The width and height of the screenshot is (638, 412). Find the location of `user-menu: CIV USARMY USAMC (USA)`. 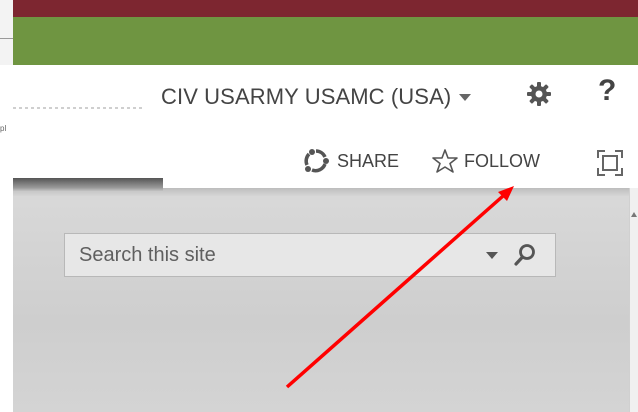

user-menu: CIV USARMY USAMC (USA) is located at coordinates (316, 97).